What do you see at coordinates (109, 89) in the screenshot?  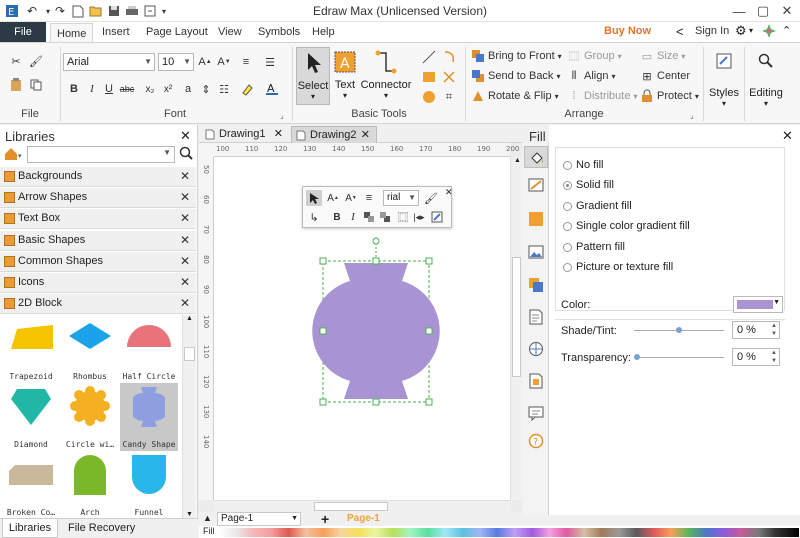 I see `underline-icon: U` at bounding box center [109, 89].